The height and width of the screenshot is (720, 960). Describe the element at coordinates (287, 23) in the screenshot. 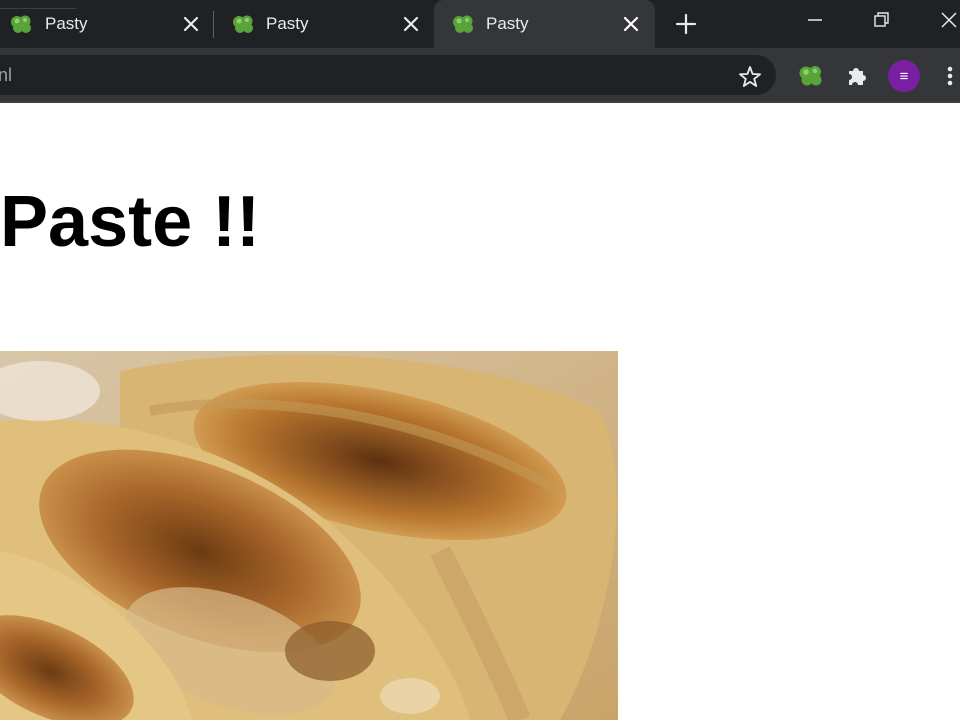

I see `tab-2-title: Pasty` at that location.